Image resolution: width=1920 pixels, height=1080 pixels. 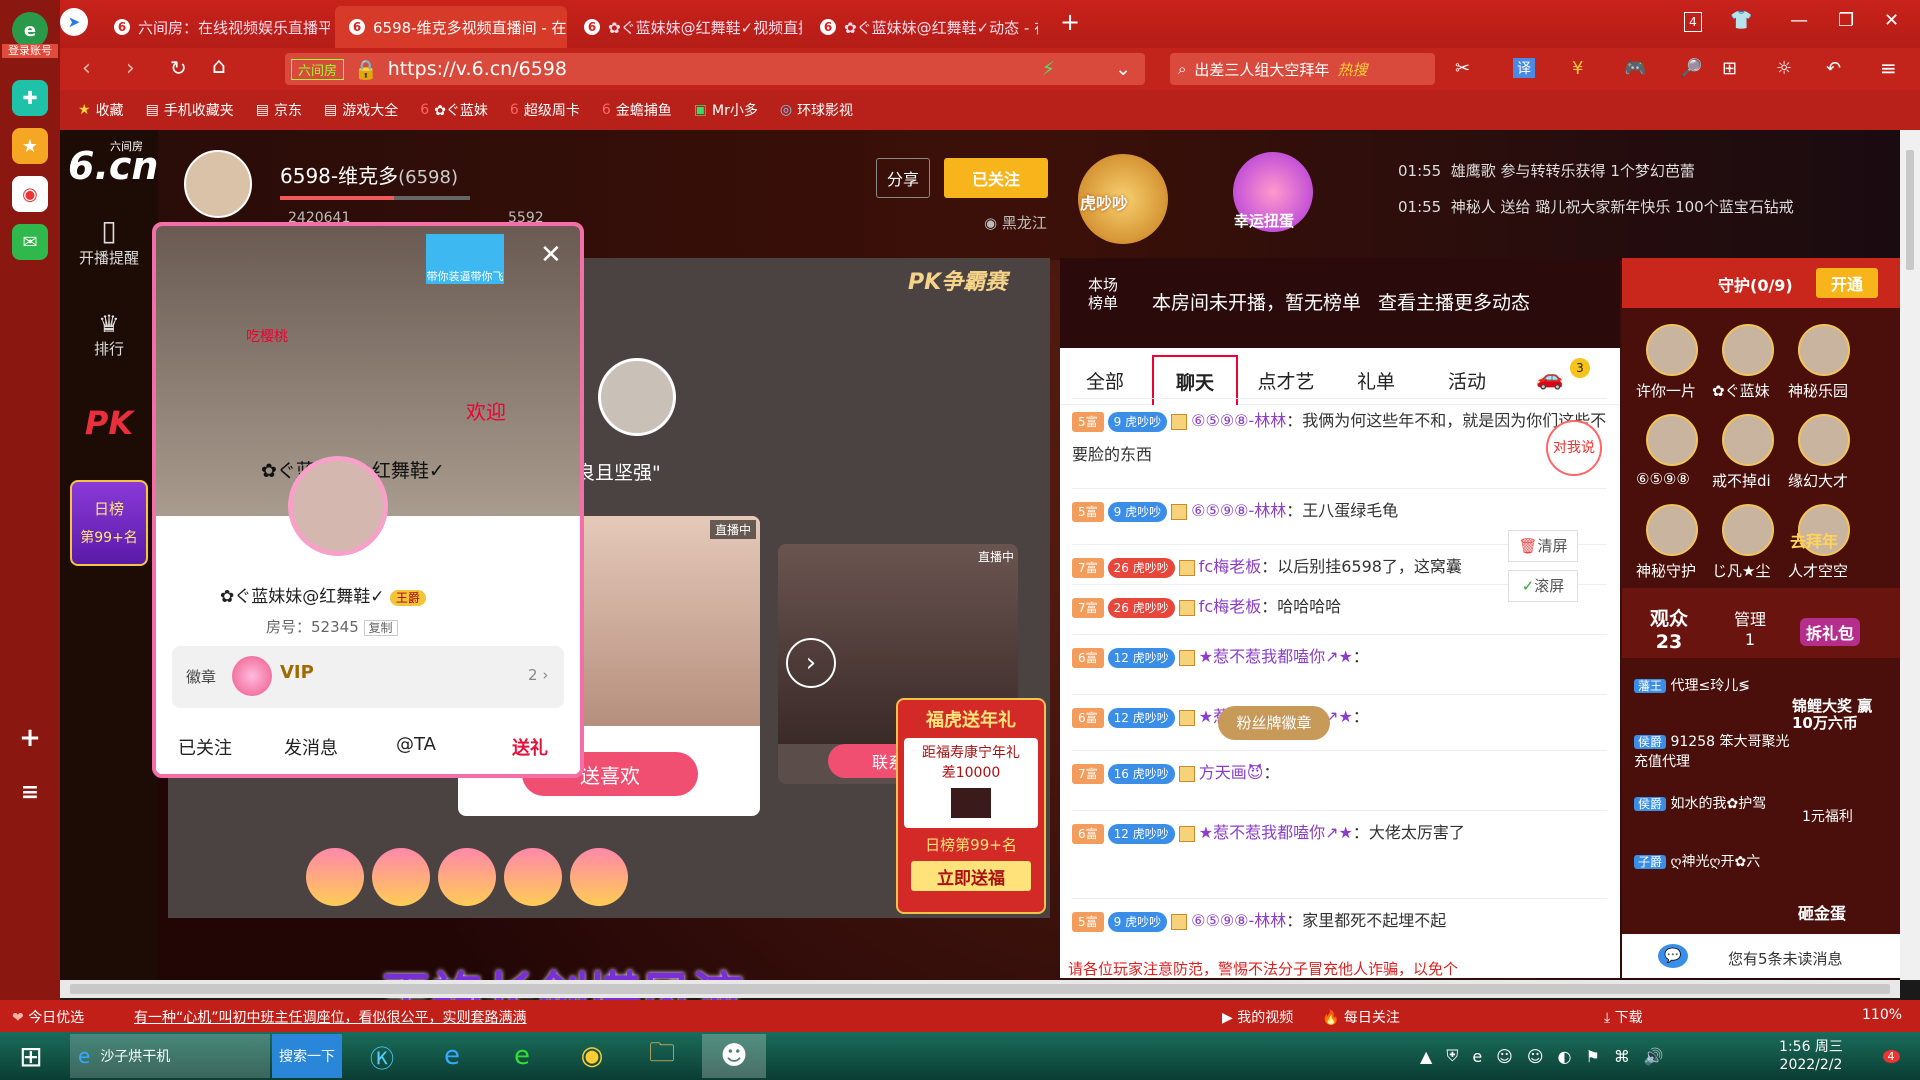 I want to click on my-video: ▶ 我的视频, so click(x=1257, y=1017).